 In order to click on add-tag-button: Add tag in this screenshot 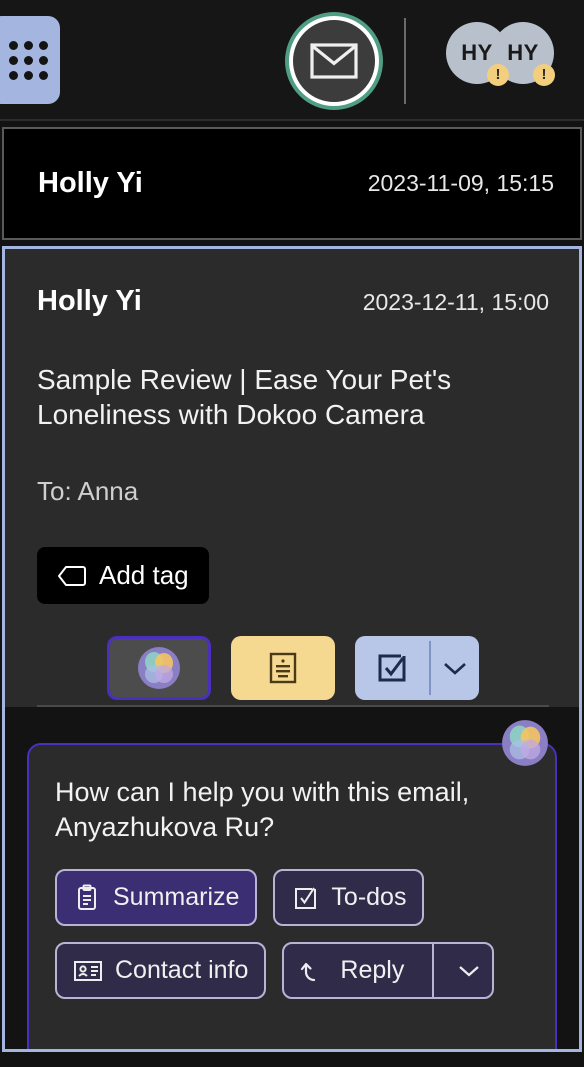, I will do `click(123, 575)`.